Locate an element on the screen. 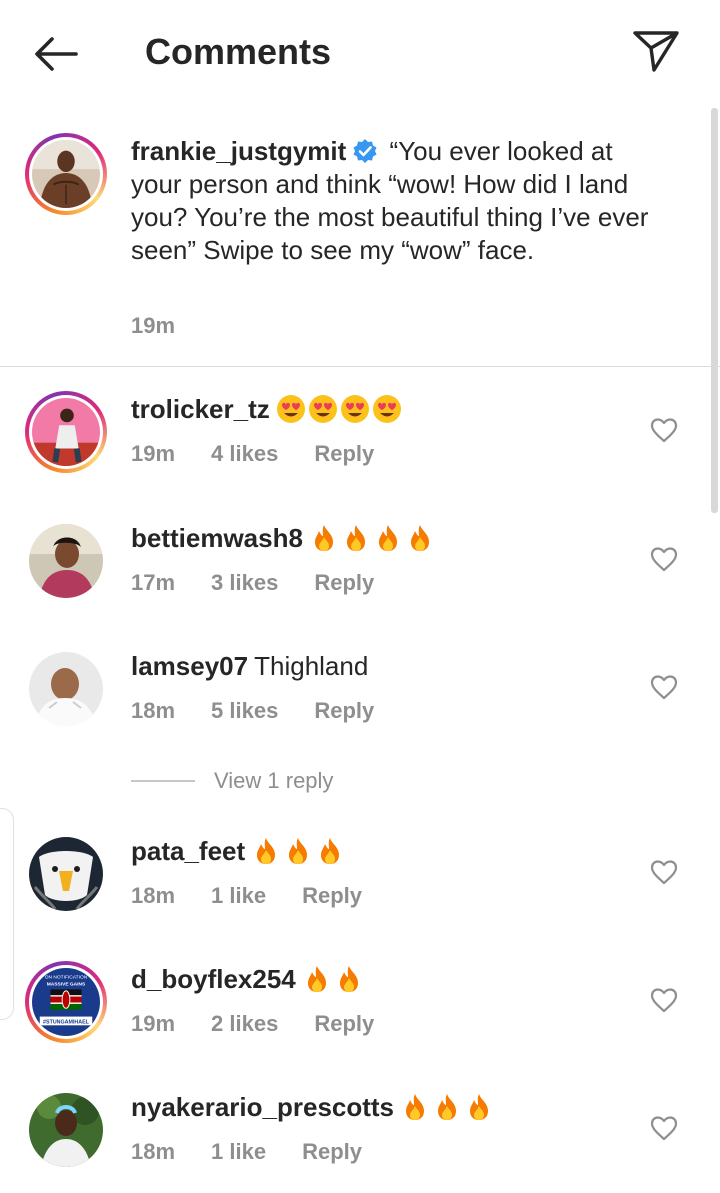 Image resolution: width=720 pixels, height=1193 pixels. comment-meta: 17m 3 likes Reply is located at coordinates (270, 583).